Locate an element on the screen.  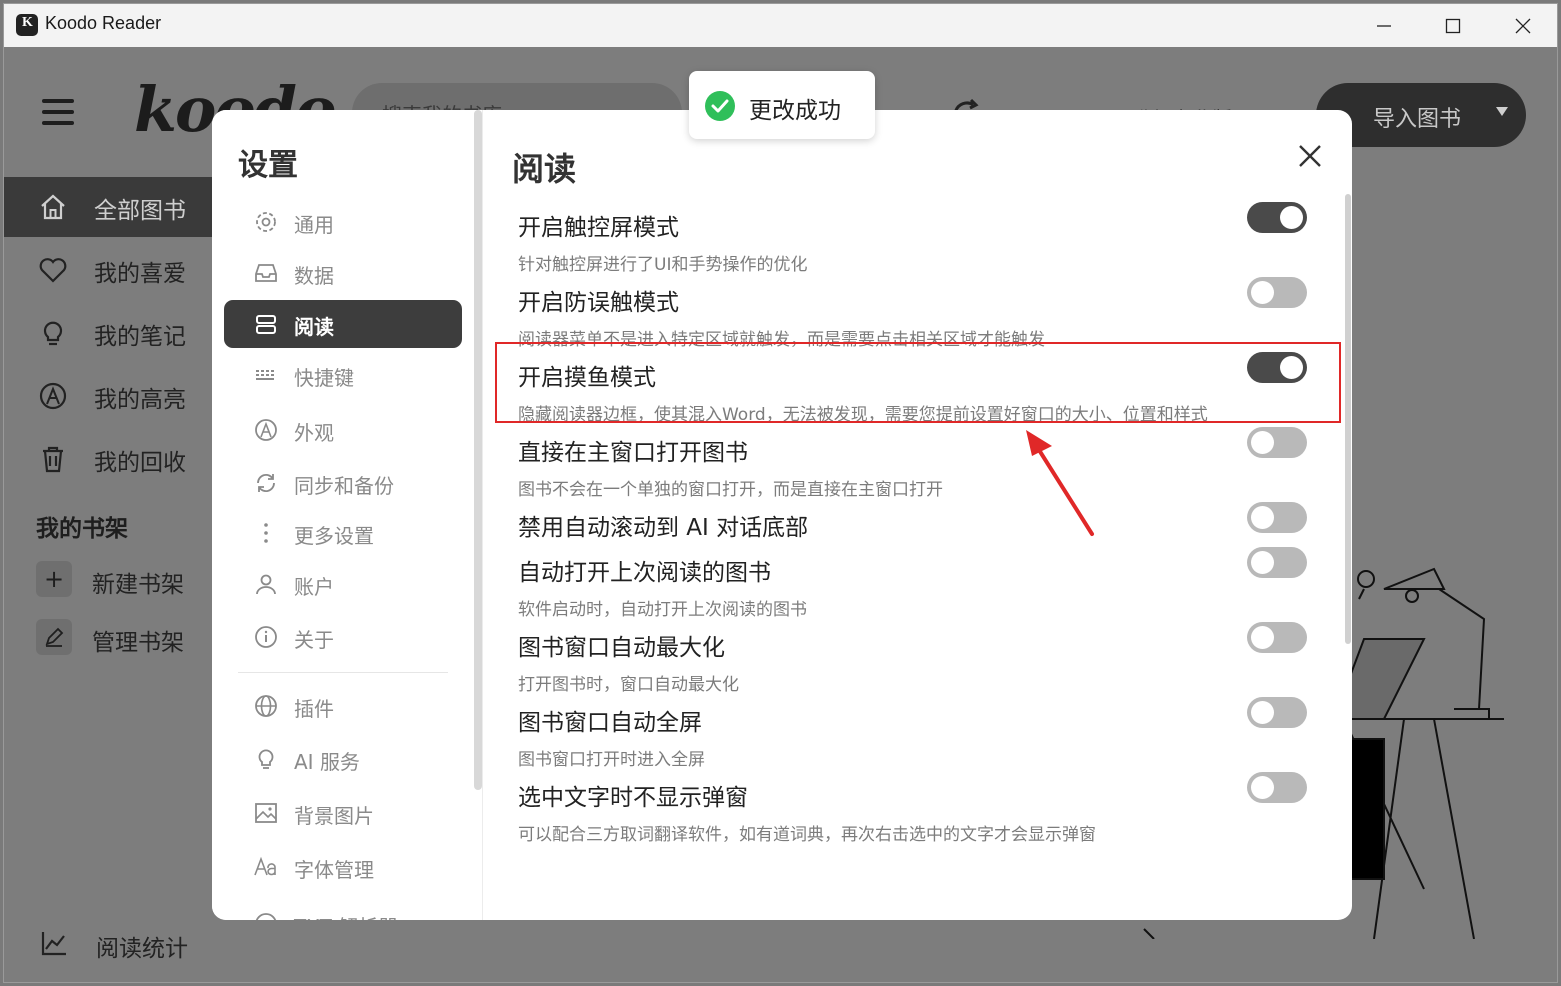
settings-menu-account: 账户 is located at coordinates (343, 584).